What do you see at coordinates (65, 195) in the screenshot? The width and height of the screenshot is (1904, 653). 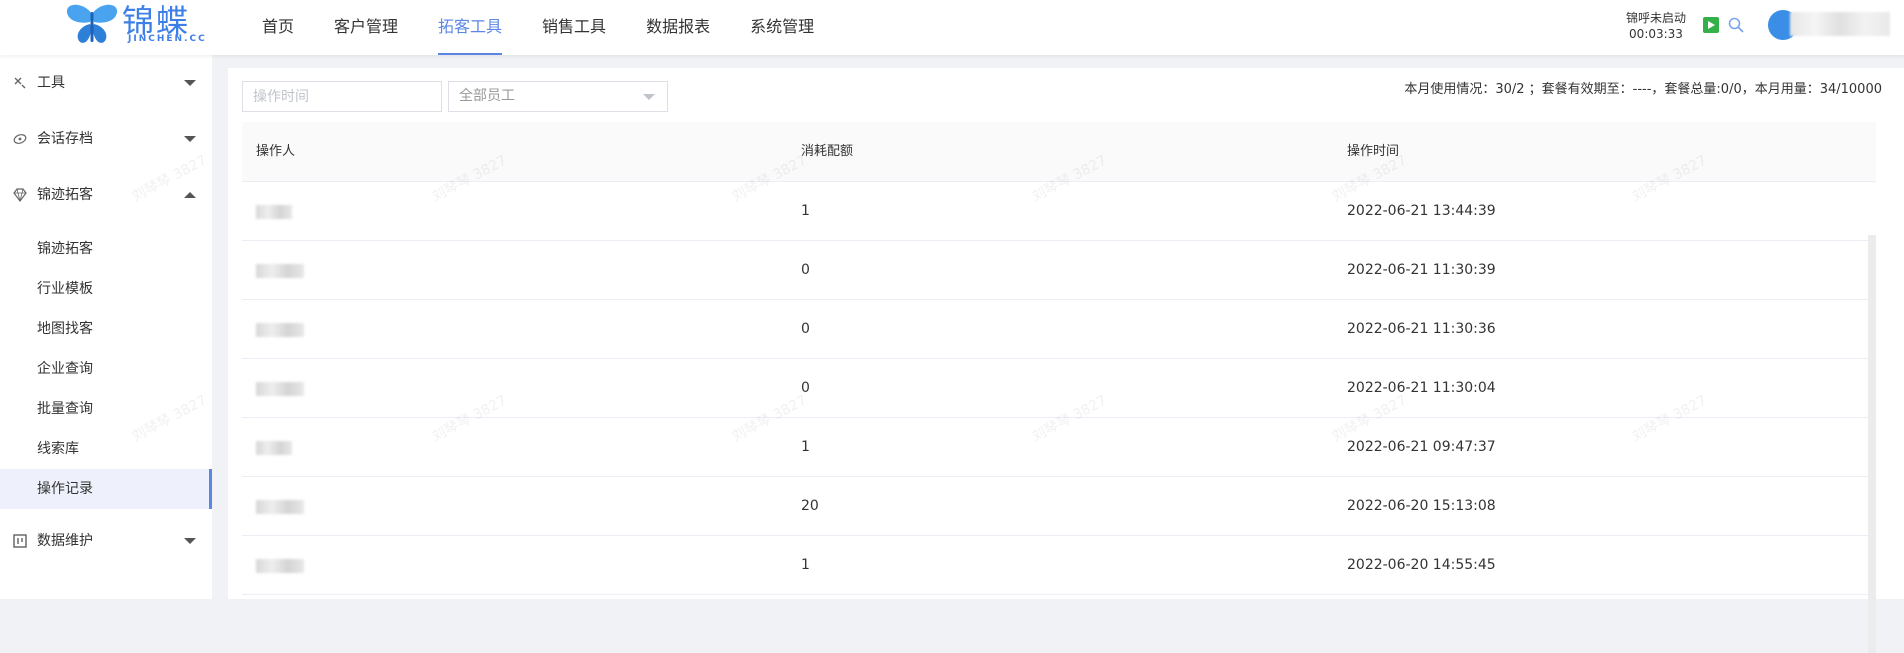 I see `sidebar-group-label: 锦迹拓客` at bounding box center [65, 195].